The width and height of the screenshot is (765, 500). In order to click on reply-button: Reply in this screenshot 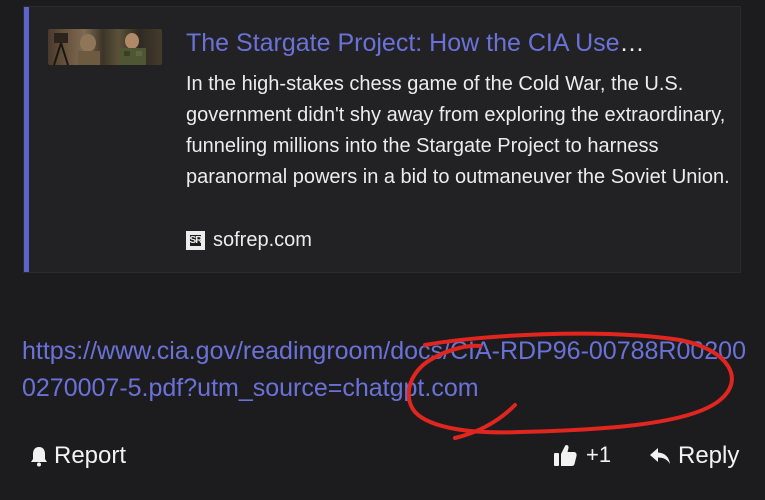, I will do `click(693, 456)`.